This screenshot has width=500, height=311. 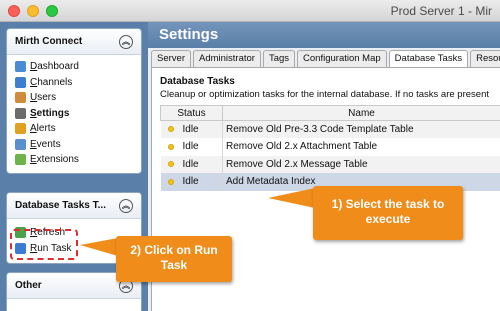 I want to click on callout-run-task: 2) Click on Run Task, so click(x=174, y=259).